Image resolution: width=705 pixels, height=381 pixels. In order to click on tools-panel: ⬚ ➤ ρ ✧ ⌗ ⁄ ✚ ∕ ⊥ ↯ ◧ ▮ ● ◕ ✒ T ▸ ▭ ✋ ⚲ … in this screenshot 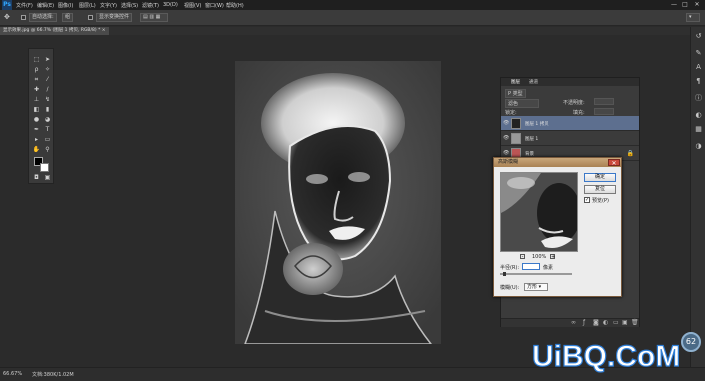, I will do `click(41, 116)`.